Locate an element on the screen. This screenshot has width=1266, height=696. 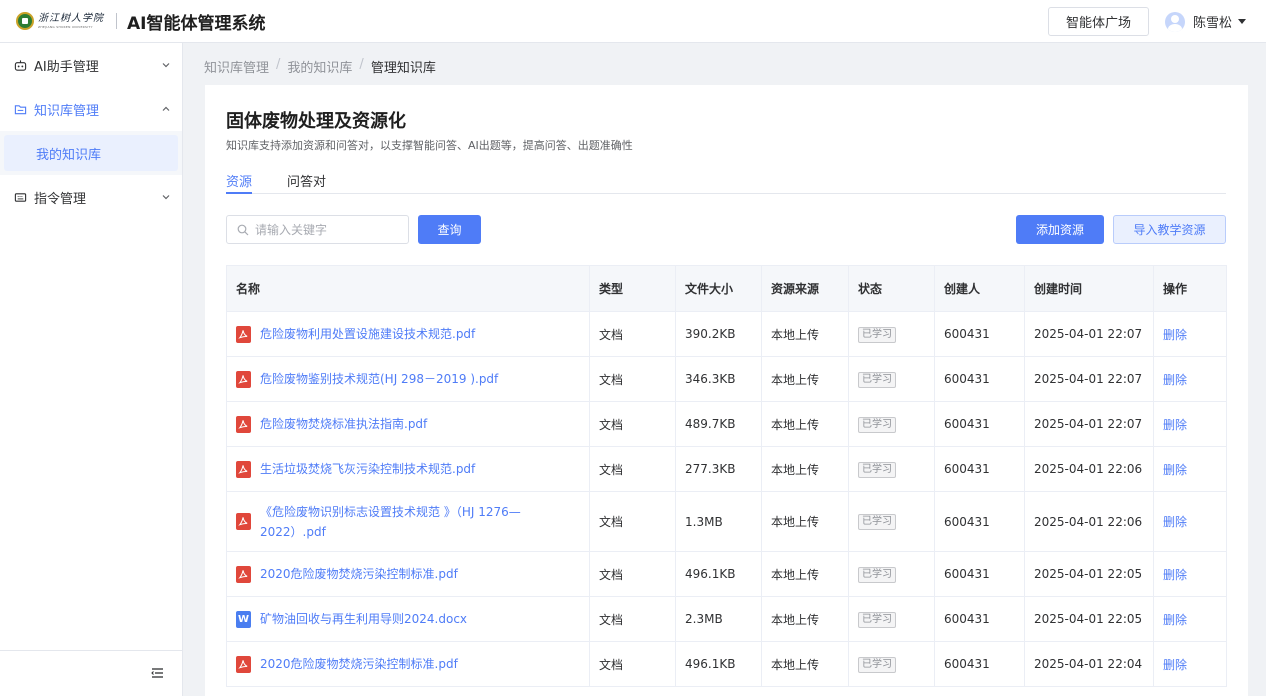
file-name-link: 危险废物利用处置设施建设技术规范.pdf is located at coordinates (367, 334).